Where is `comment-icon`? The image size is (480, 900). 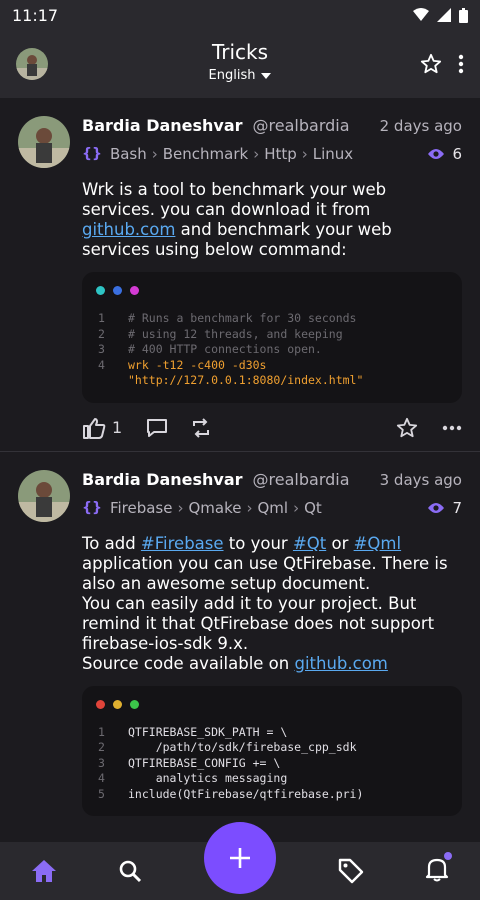
comment-icon is located at coordinates (157, 428).